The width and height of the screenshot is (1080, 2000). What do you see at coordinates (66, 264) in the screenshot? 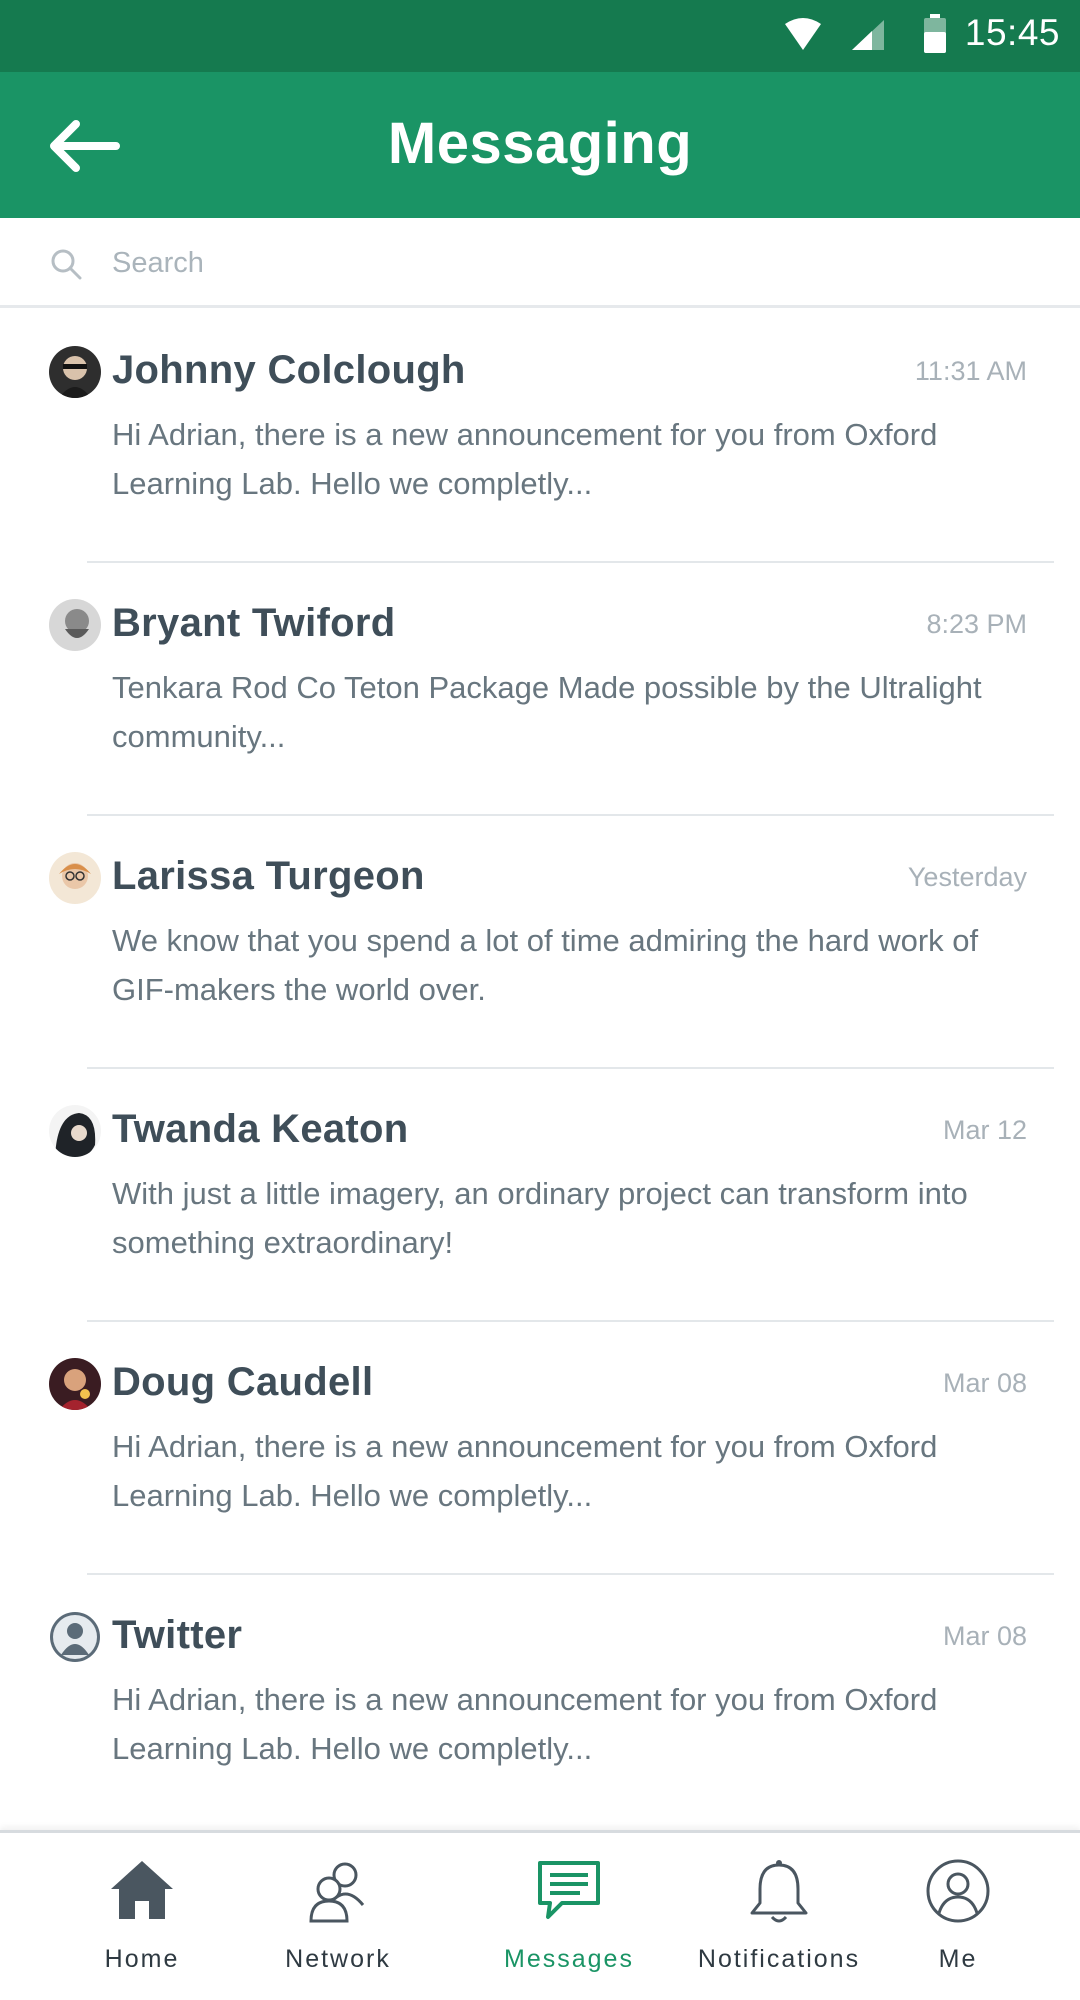
I see `search-icon` at bounding box center [66, 264].